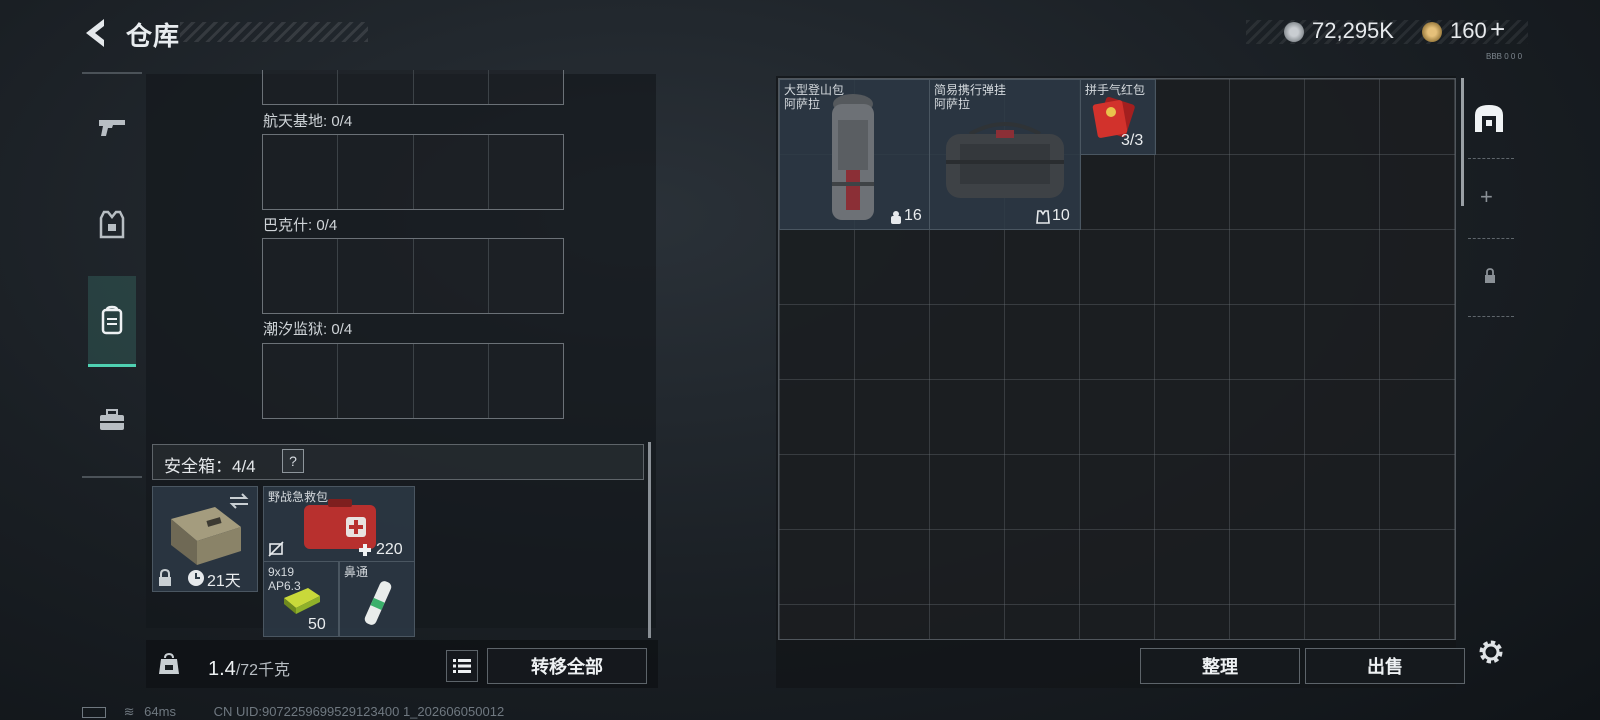 This screenshot has width=1600, height=720. What do you see at coordinates (413, 276) in the screenshot?
I see `map-slots-bakhsh` at bounding box center [413, 276].